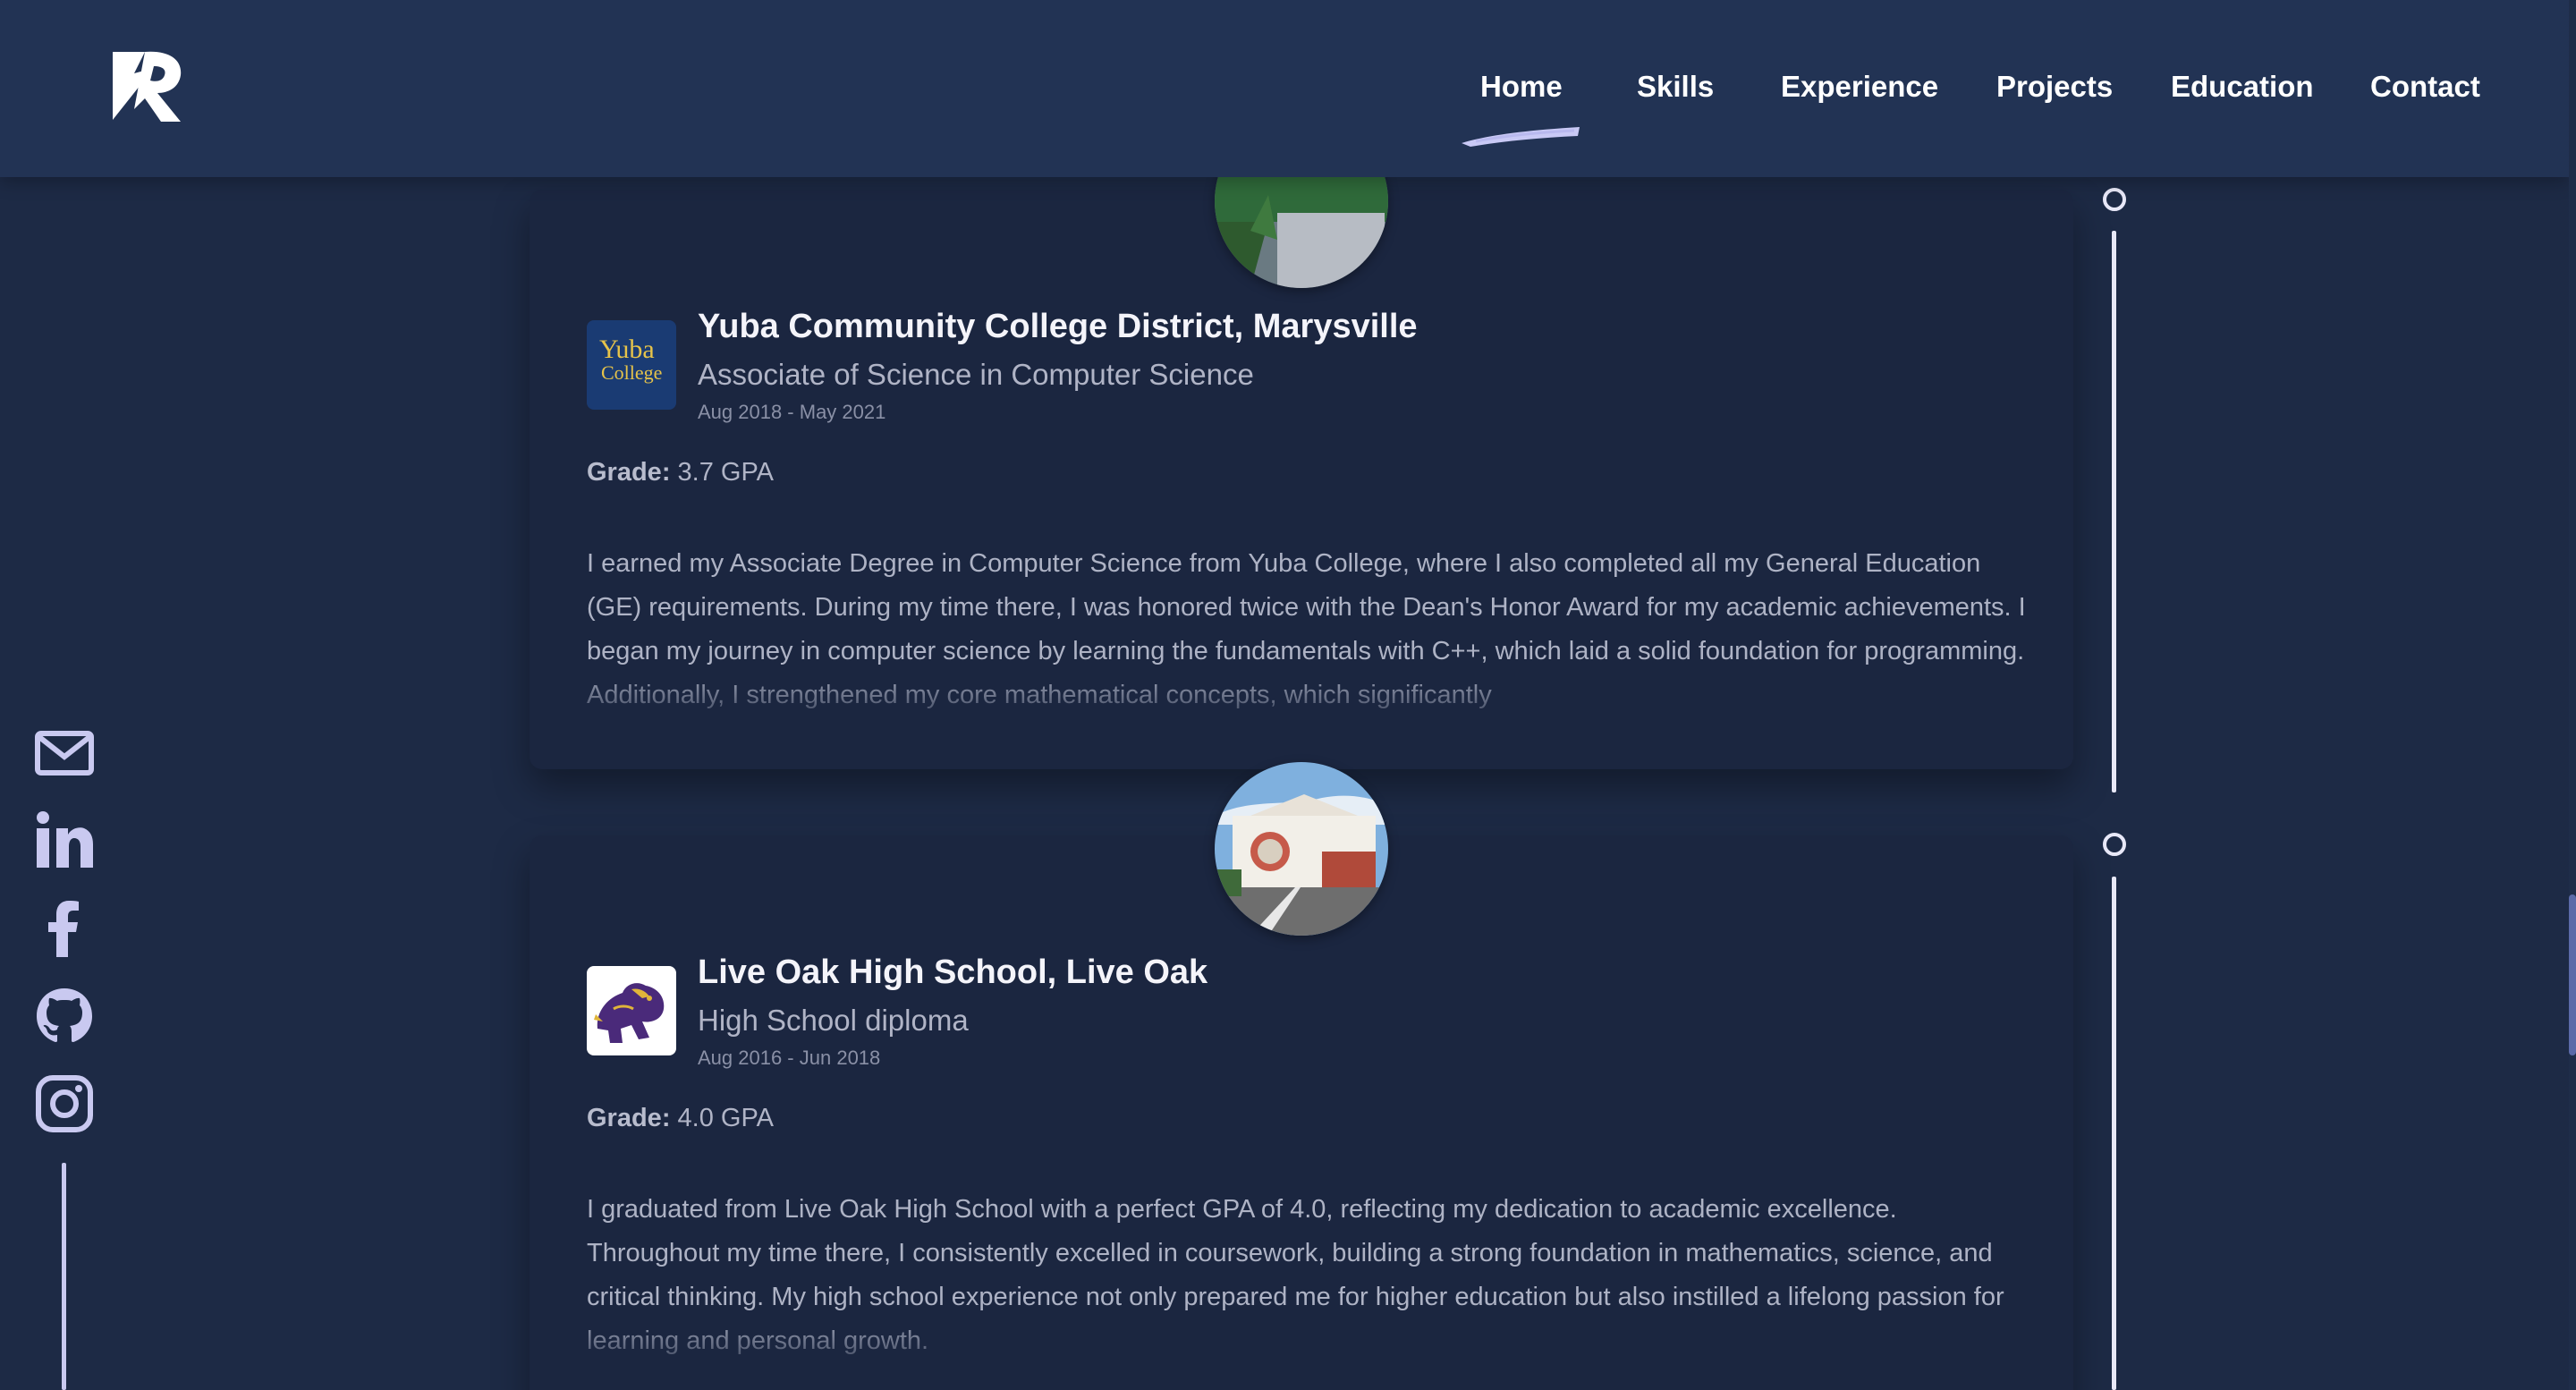 The image size is (2576, 1390). I want to click on logo-text-yuba: Yuba, so click(627, 349).